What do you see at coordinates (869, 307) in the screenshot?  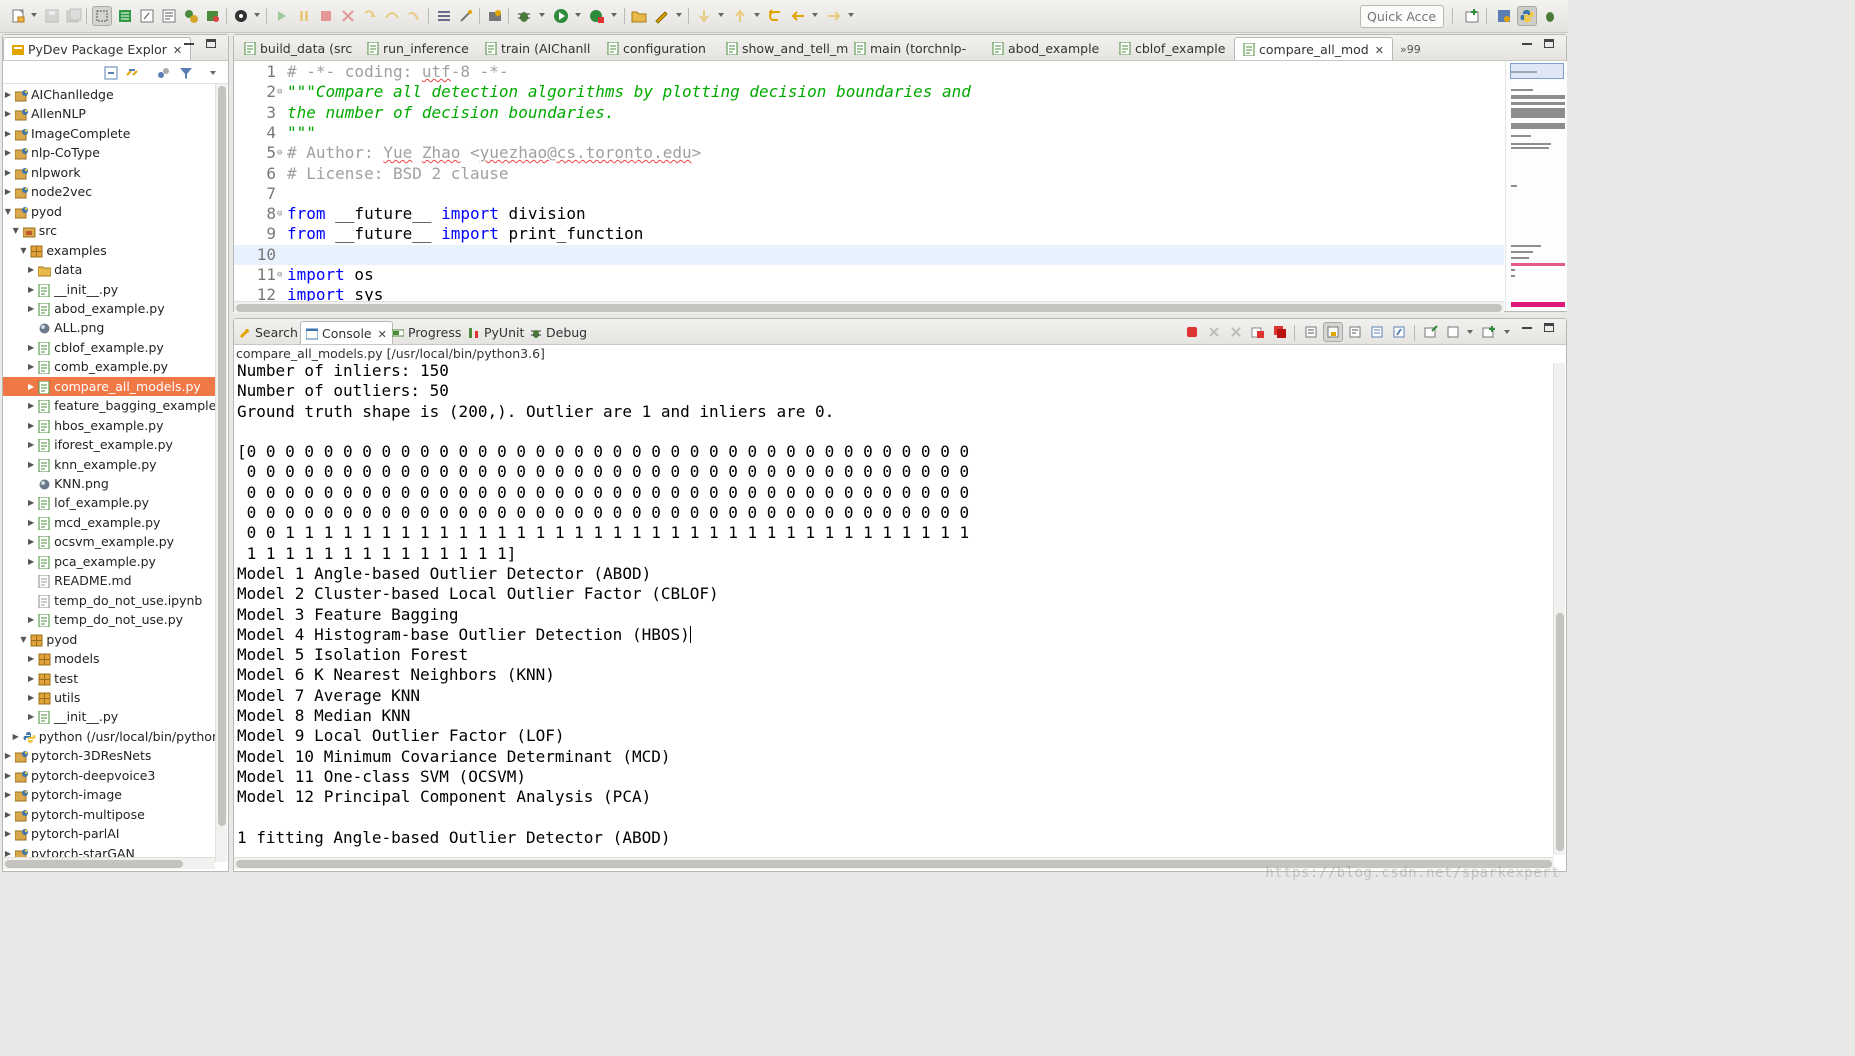 I see `editor-horizontal-scrollbar` at bounding box center [869, 307].